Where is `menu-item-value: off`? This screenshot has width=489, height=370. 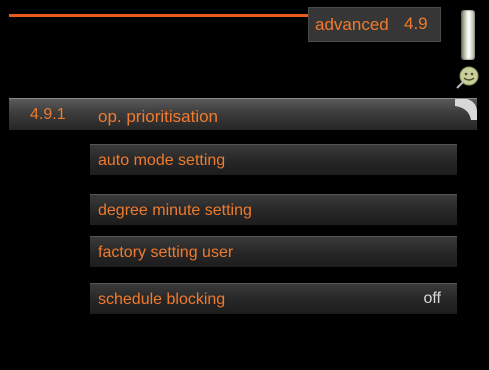
menu-item-value: off is located at coordinates (432, 298).